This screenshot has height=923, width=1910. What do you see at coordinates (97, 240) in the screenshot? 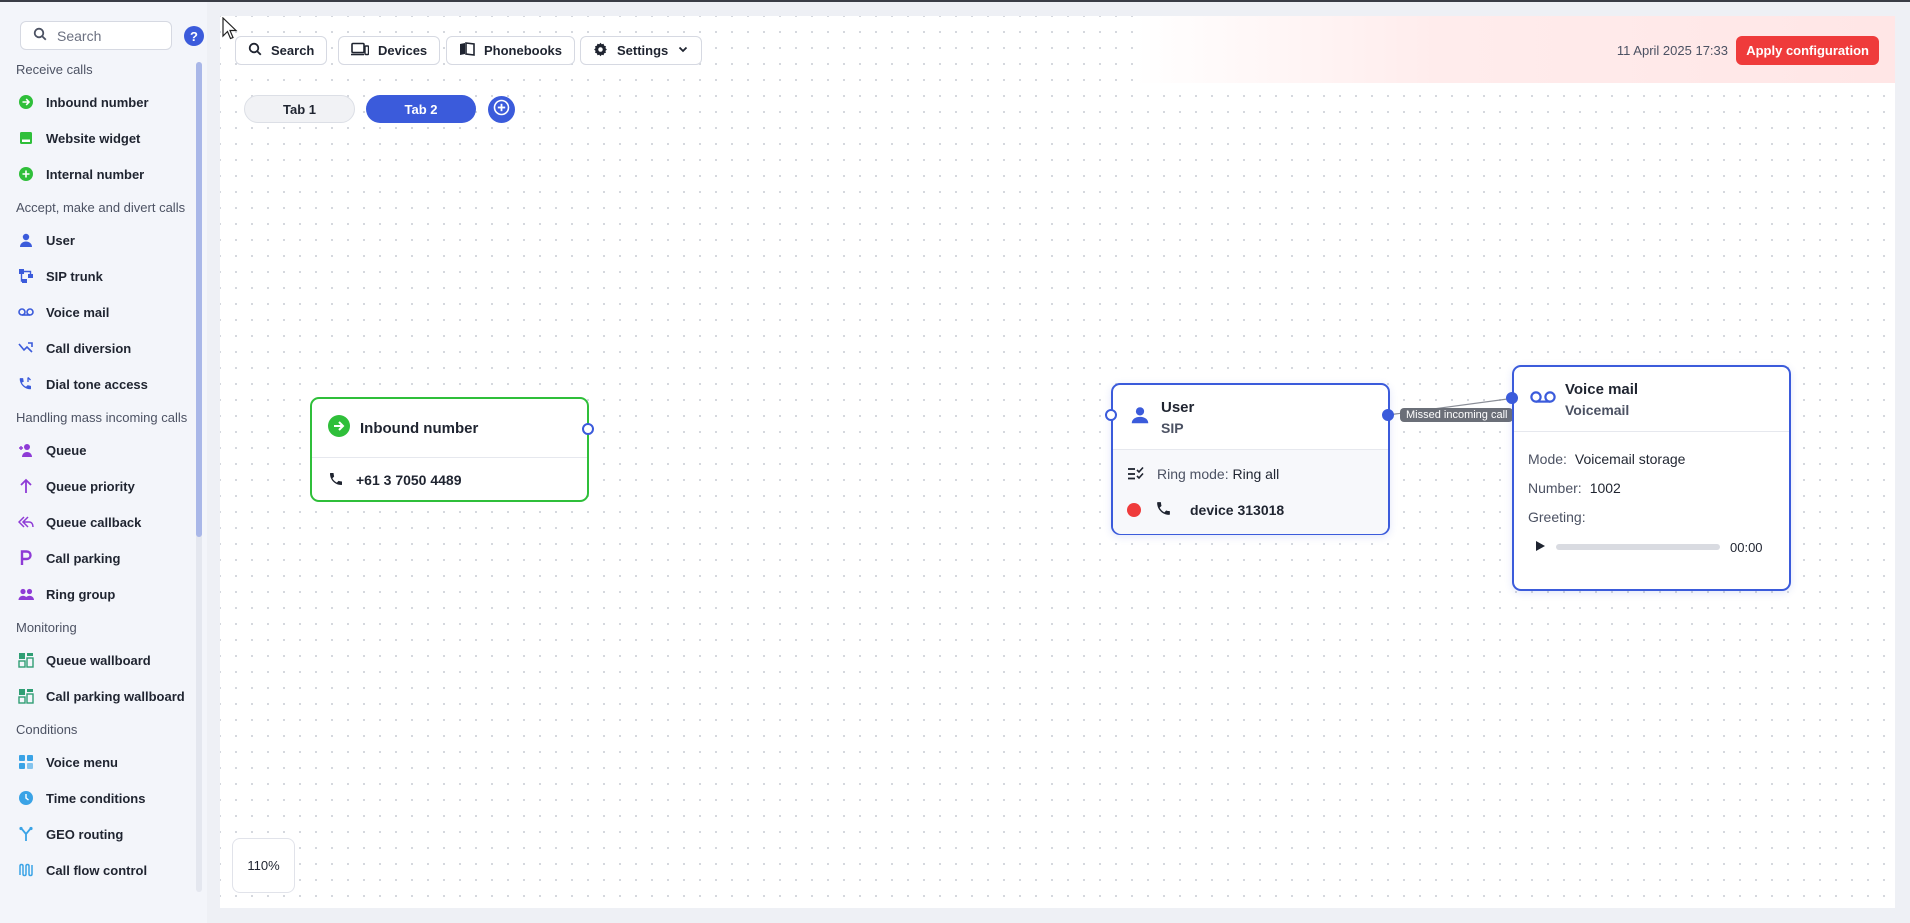
I see `sidebar-item-user: User` at bounding box center [97, 240].